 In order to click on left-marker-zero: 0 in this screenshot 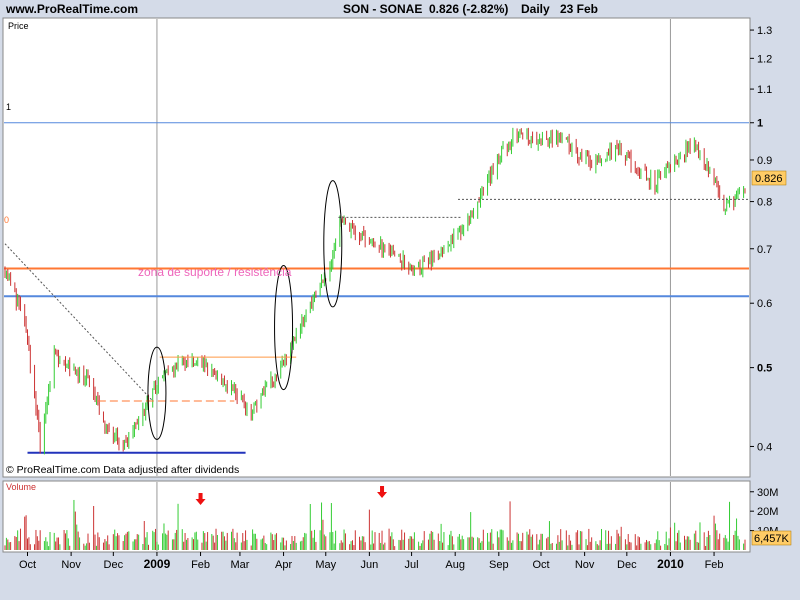, I will do `click(6, 220)`.